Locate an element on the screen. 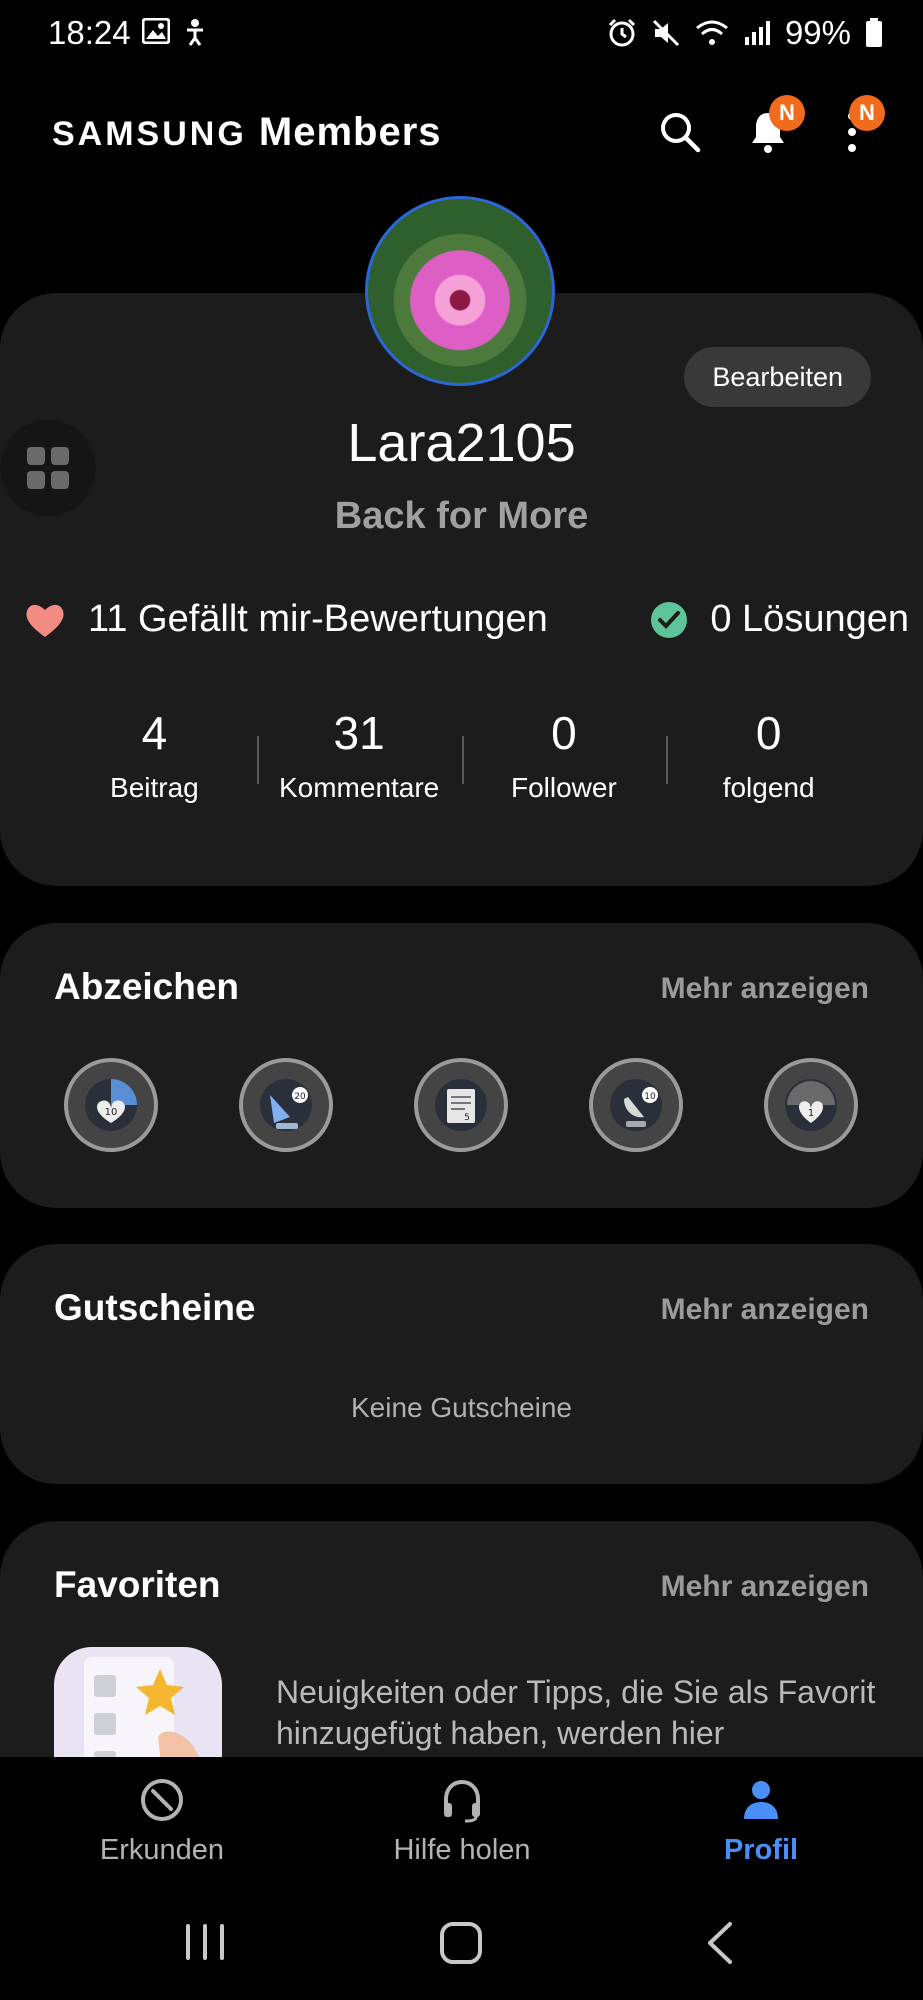 The width and height of the screenshot is (923, 2000). compass-icon is located at coordinates (162, 1800).